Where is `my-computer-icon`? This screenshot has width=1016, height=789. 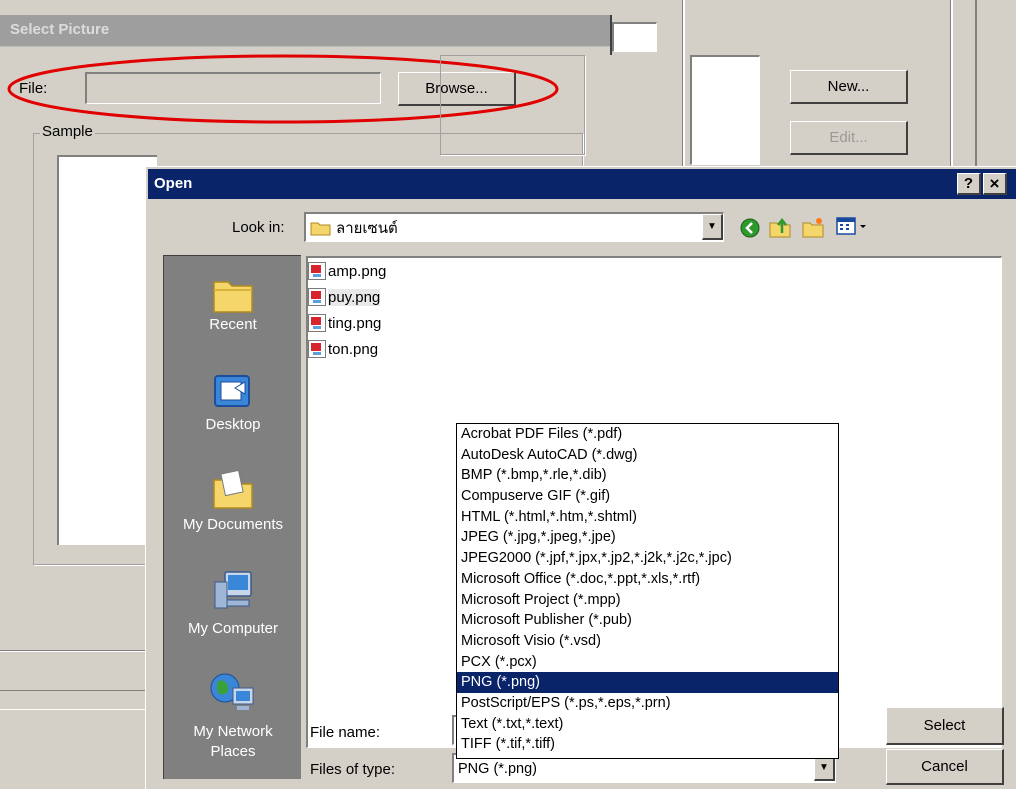
my-computer-icon is located at coordinates (233, 589).